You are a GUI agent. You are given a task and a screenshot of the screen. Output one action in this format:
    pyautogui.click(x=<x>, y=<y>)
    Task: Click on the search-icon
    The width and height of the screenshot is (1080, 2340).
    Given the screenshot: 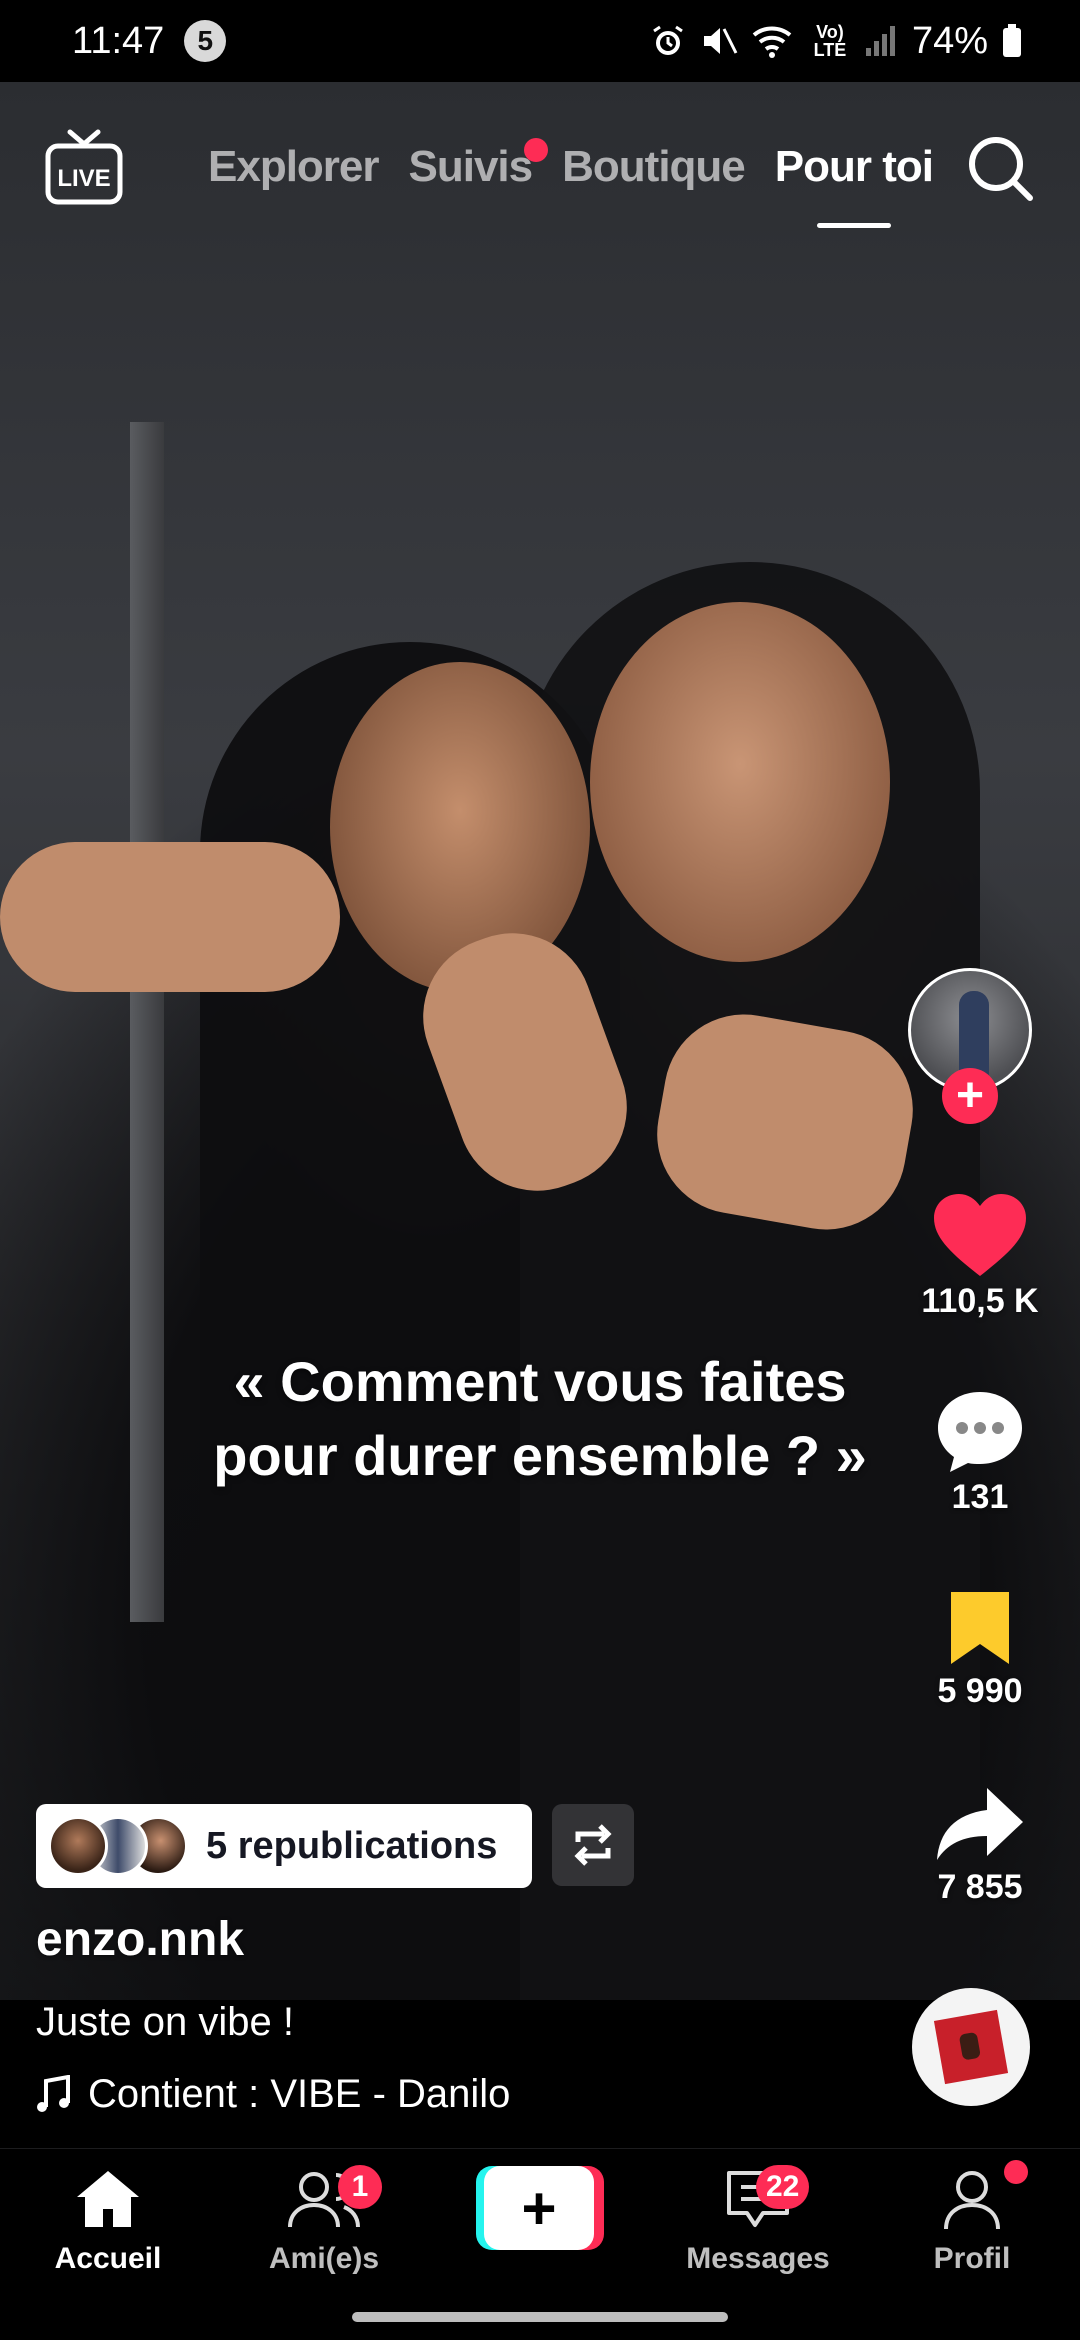 What is the action you would take?
    pyautogui.click(x=1001, y=169)
    